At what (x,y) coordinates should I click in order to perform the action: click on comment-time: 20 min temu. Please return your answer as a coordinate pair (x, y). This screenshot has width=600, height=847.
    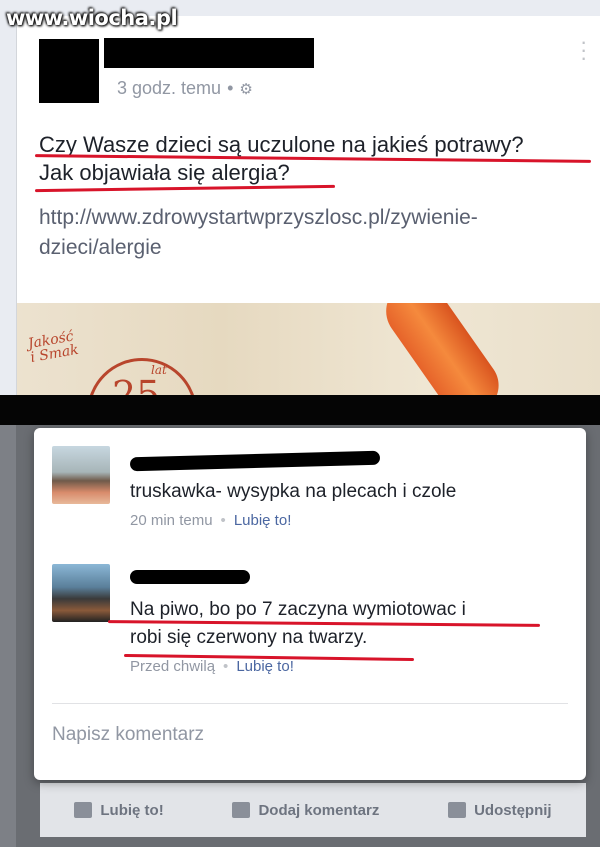
    Looking at the image, I should click on (171, 520).